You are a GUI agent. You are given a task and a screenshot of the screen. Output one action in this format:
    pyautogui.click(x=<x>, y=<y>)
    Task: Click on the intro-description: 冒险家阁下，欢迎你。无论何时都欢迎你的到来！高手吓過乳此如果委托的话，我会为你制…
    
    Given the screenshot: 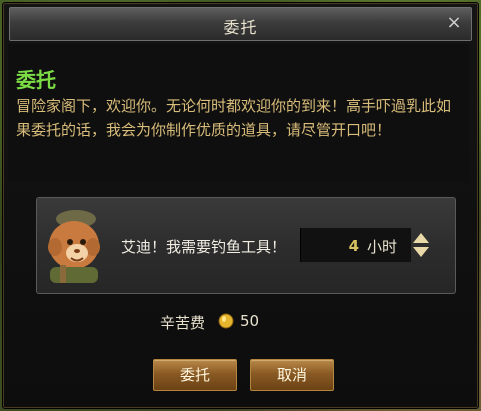 What is the action you would take?
    pyautogui.click(x=234, y=118)
    